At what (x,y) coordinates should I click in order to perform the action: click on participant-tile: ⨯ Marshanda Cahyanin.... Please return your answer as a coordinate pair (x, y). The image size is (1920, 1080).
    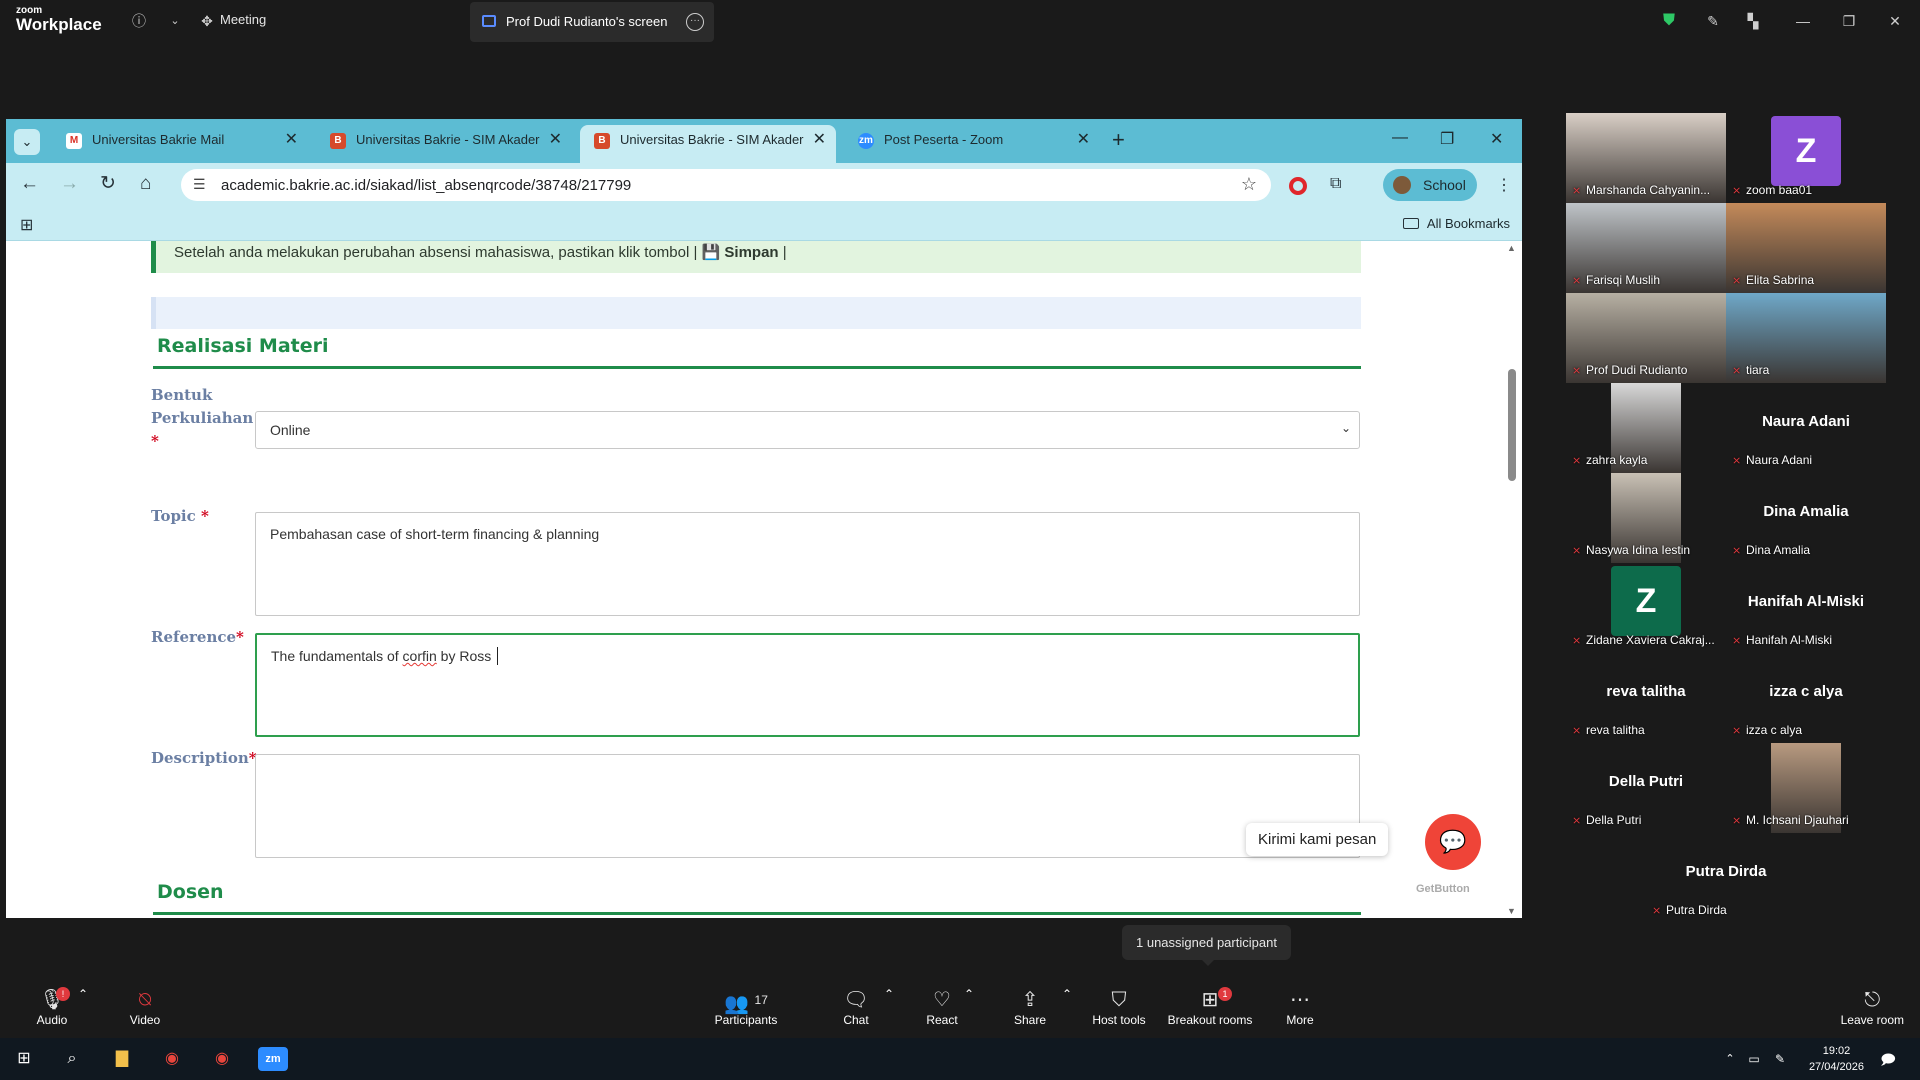
    Looking at the image, I should click on (1646, 158).